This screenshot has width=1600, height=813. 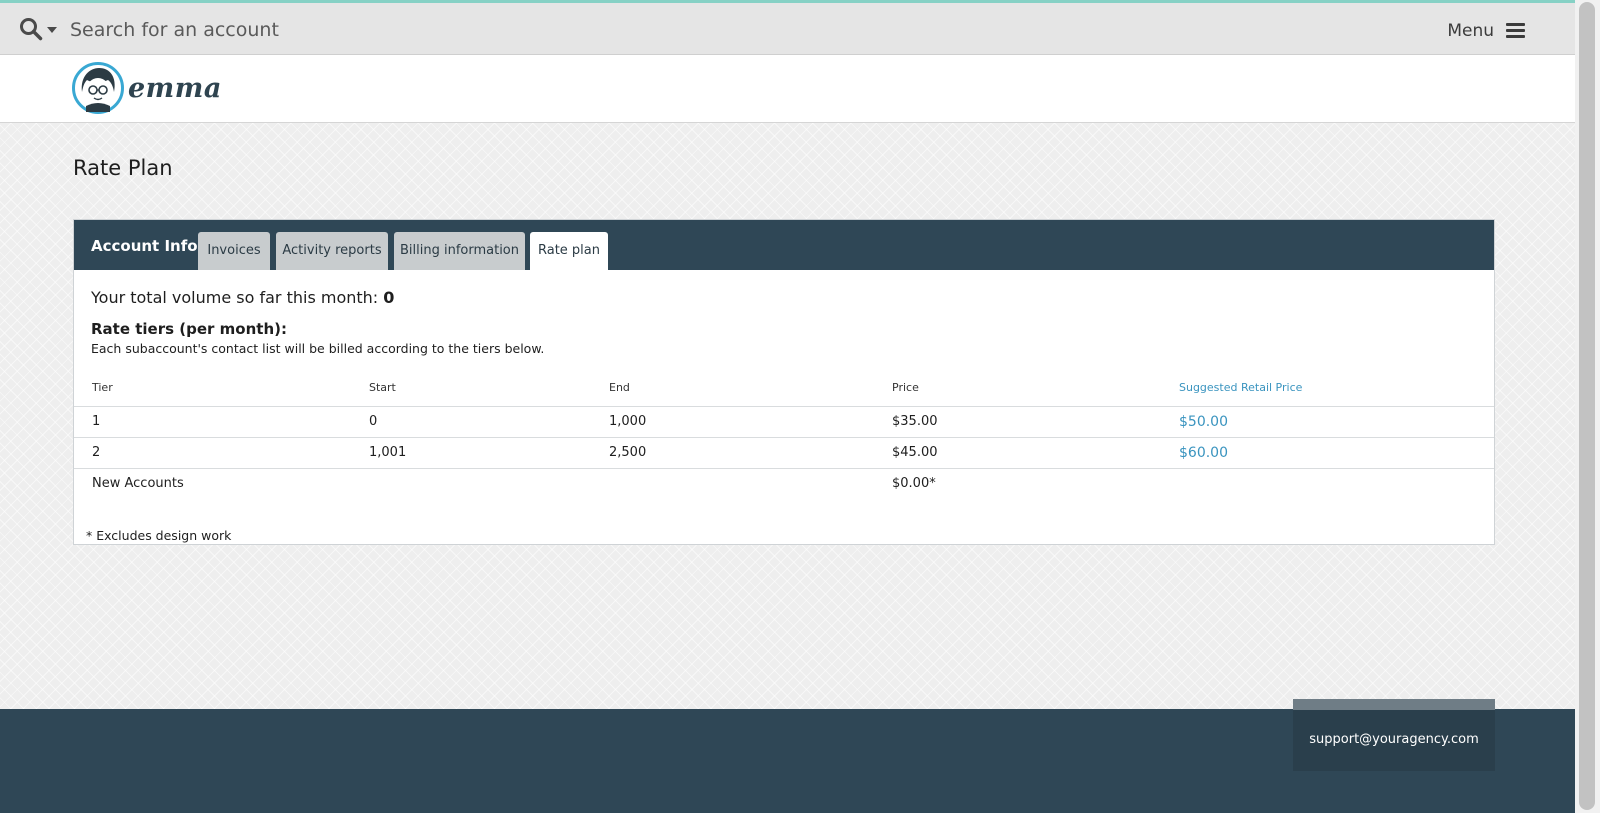 What do you see at coordinates (159, 535) in the screenshot?
I see `footnote: * Excludes design work` at bounding box center [159, 535].